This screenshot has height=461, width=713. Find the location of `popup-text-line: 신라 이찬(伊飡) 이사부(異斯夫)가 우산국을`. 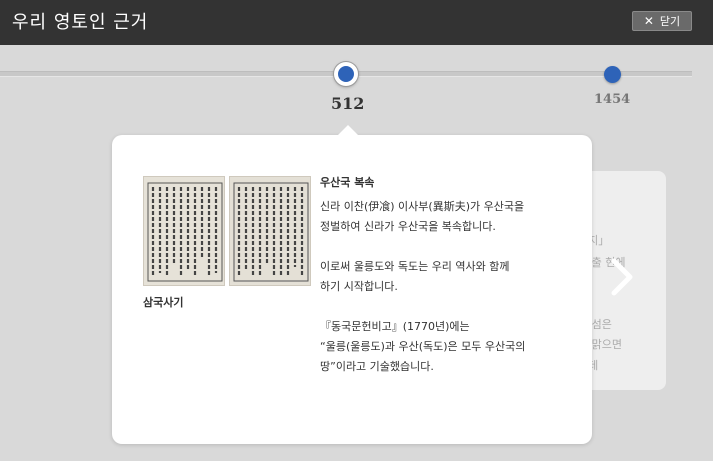

popup-text-line: 신라 이찬(伊飡) 이사부(異斯夫)가 우산국을 is located at coordinates (422, 206).